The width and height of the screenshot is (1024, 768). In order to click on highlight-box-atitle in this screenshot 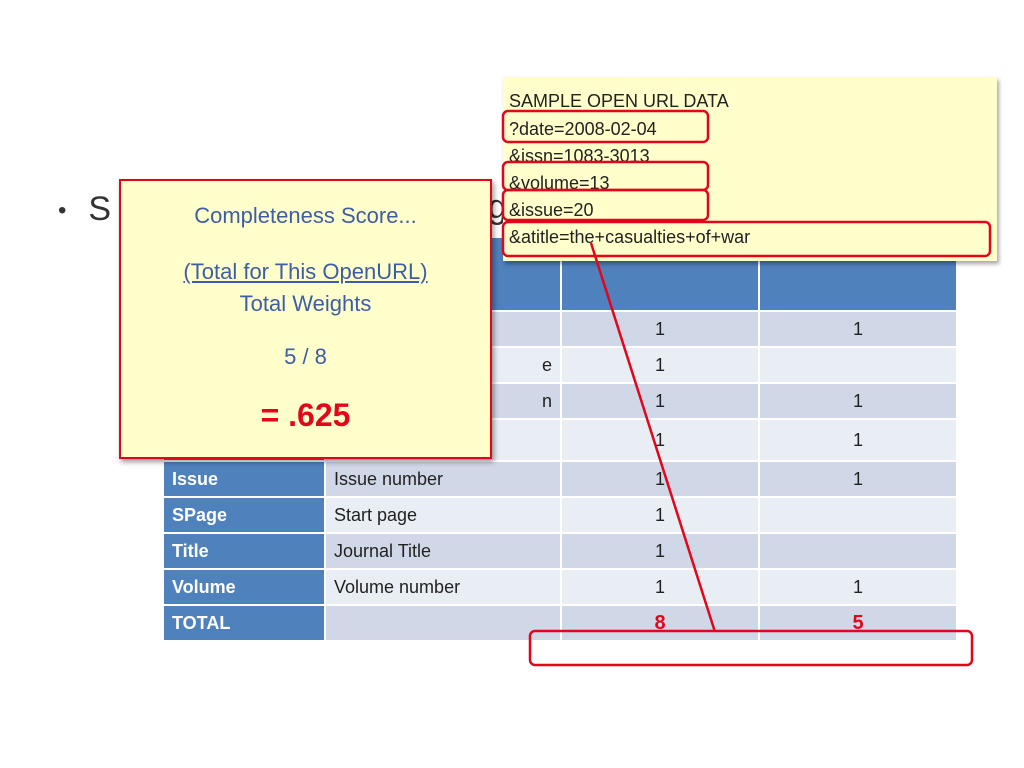, I will do `click(746, 239)`.